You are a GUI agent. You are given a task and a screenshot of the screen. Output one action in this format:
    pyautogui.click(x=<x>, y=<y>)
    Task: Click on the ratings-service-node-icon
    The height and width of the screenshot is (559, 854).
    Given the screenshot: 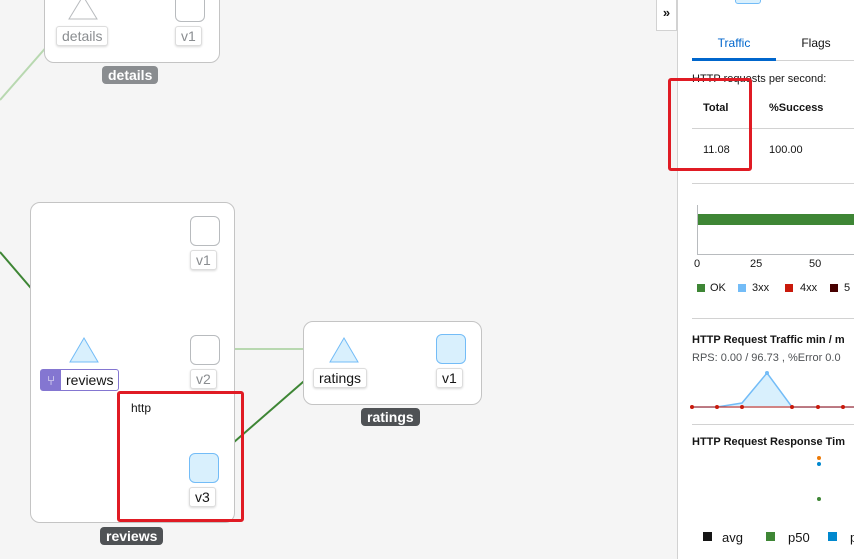 What is the action you would take?
    pyautogui.click(x=344, y=350)
    